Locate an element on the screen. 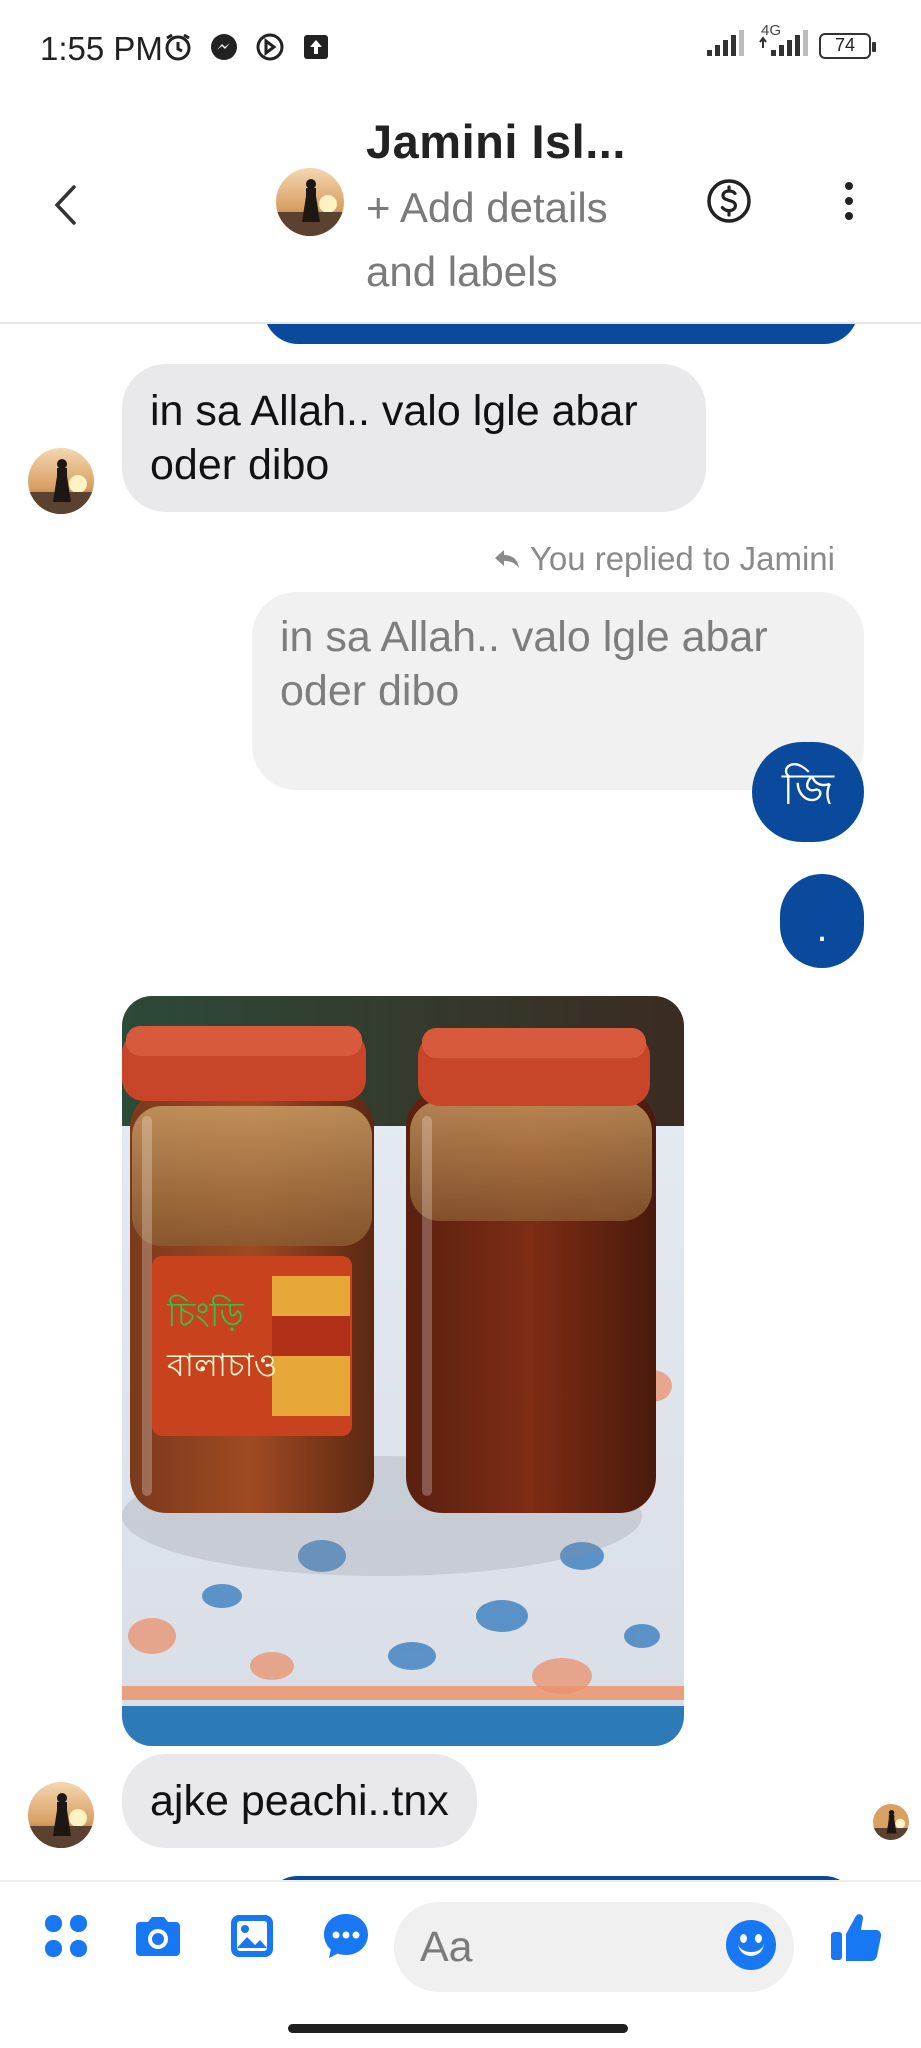 Image resolution: width=921 pixels, height=2048 pixels. previous-outgoing-message is located at coordinates (561, 334).